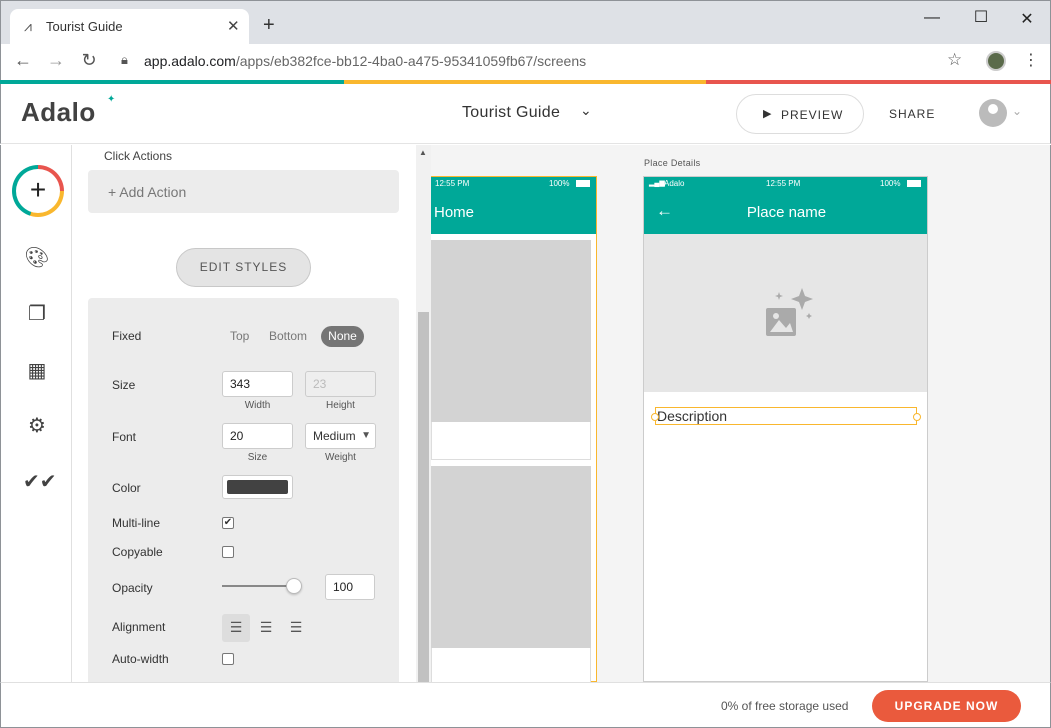 This screenshot has height=728, width=1051. What do you see at coordinates (672, 163) in the screenshot?
I see `screen-label: Place Details` at bounding box center [672, 163].